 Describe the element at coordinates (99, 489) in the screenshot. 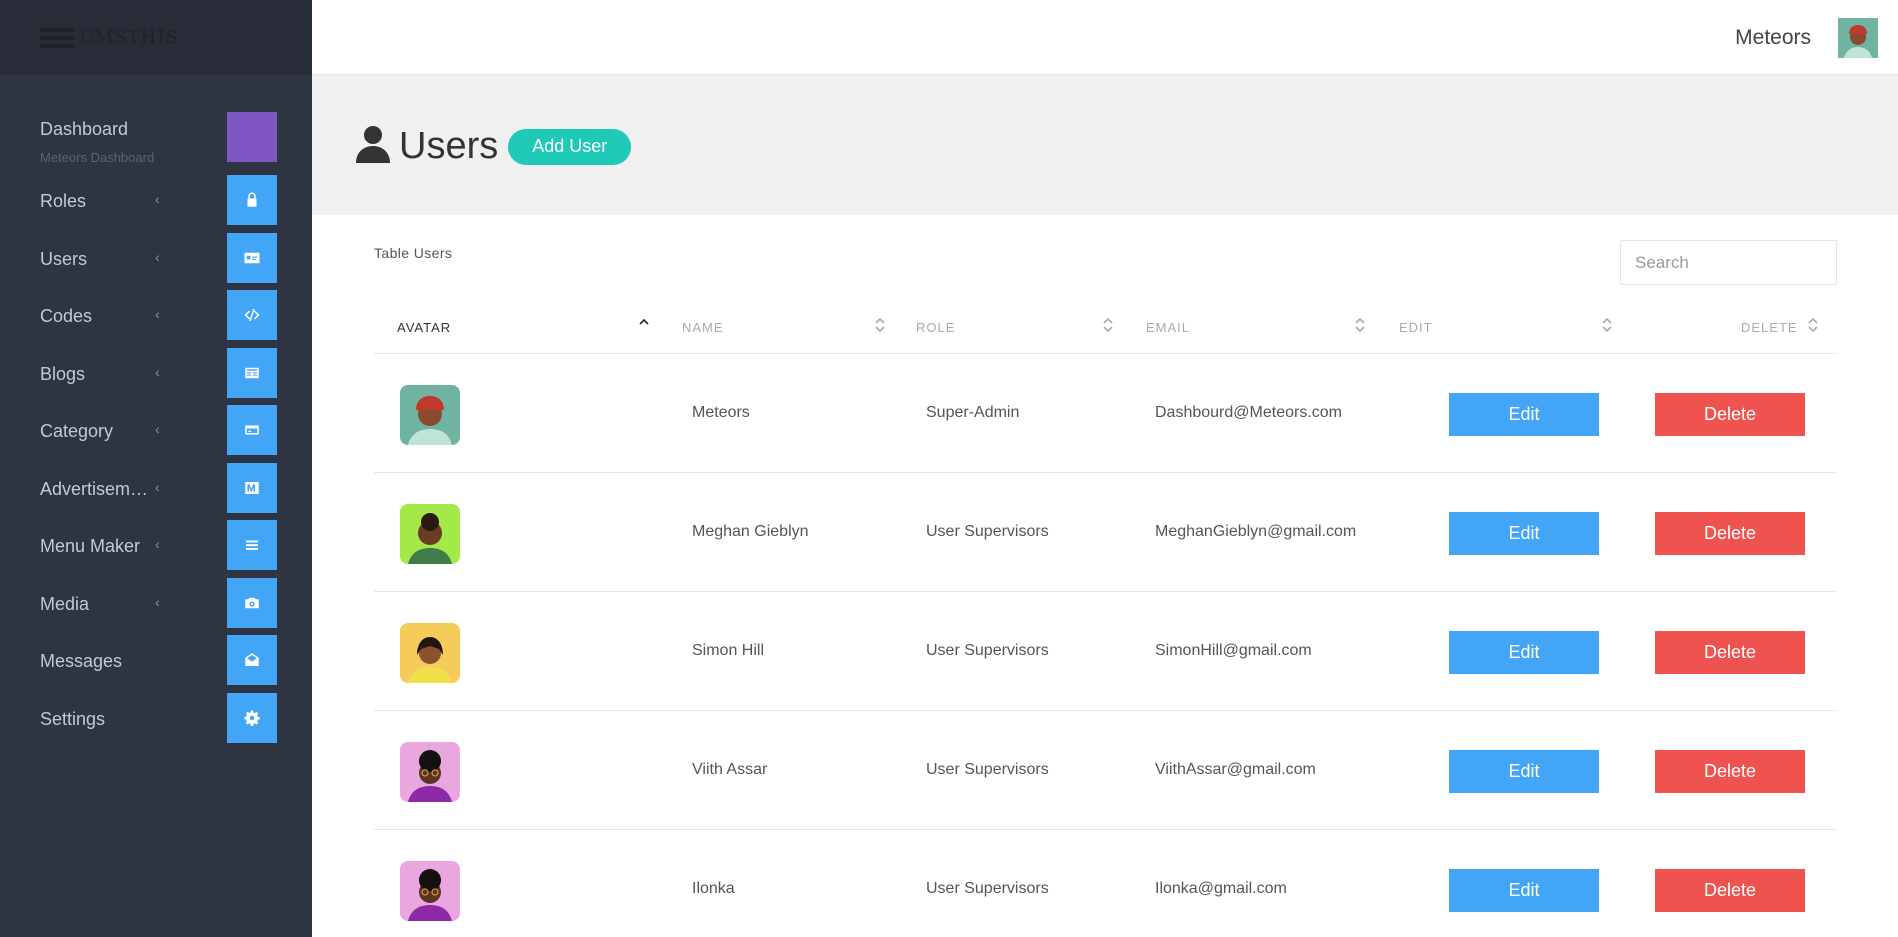

I see `sidebar-item-label: Advertisements` at that location.